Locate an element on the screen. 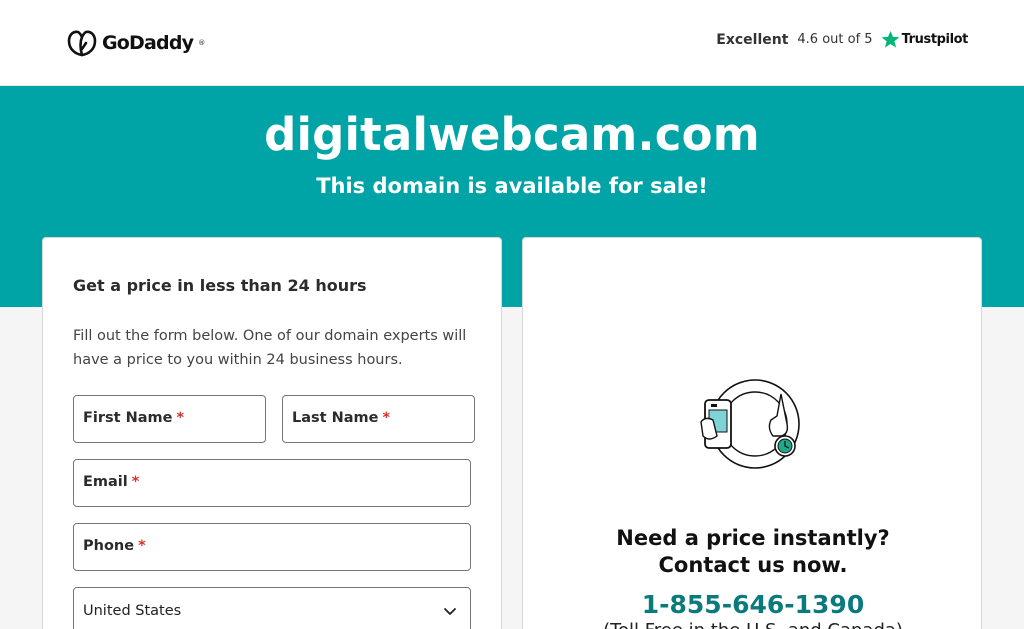 The height and width of the screenshot is (629, 1024). instant-price-heading: Need a price instantly? Contact us now. is located at coordinates (753, 551).